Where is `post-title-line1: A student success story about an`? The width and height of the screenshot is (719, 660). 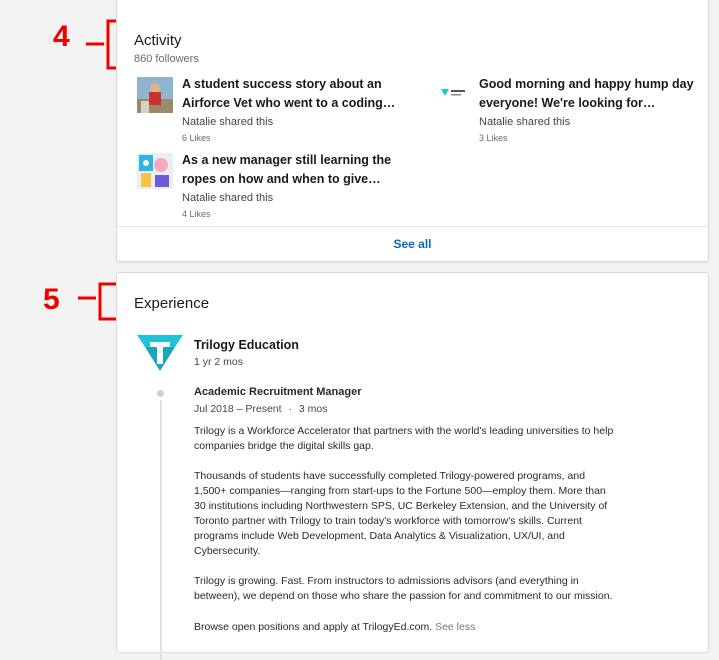
post-title-line1: A student success story about an is located at coordinates (282, 84).